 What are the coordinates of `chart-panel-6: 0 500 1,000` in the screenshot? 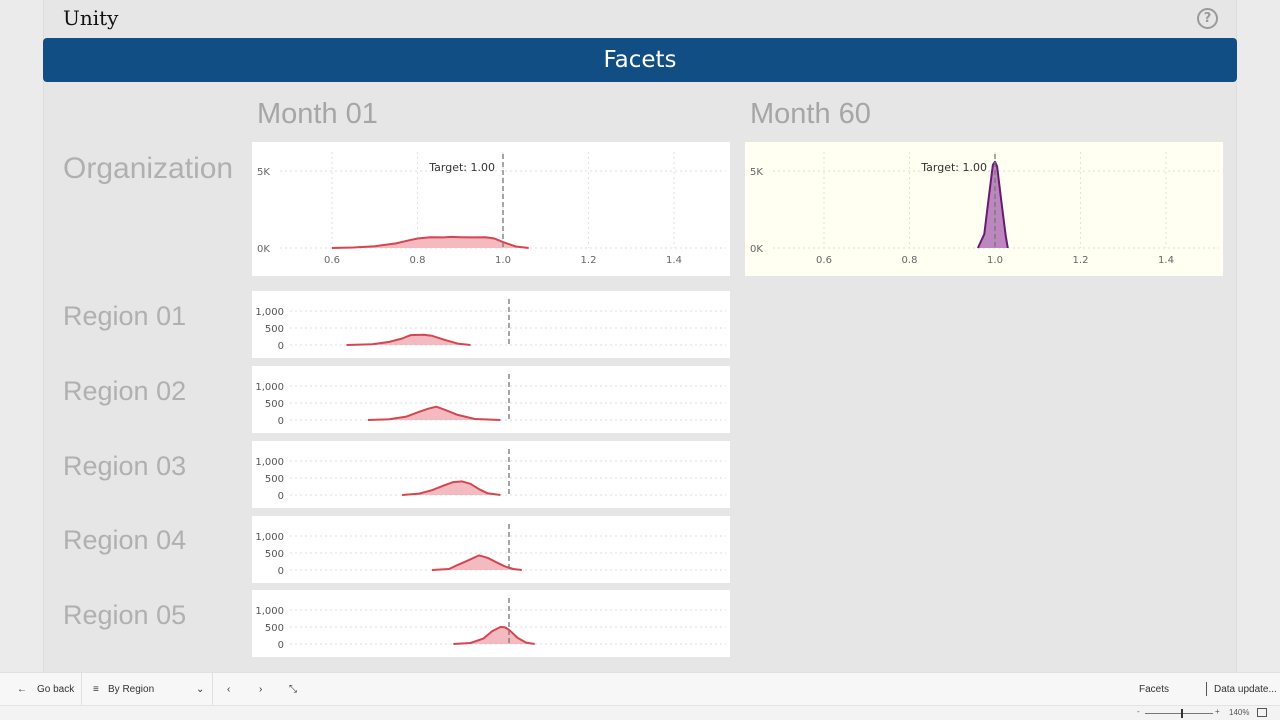 It's located at (491, 623).